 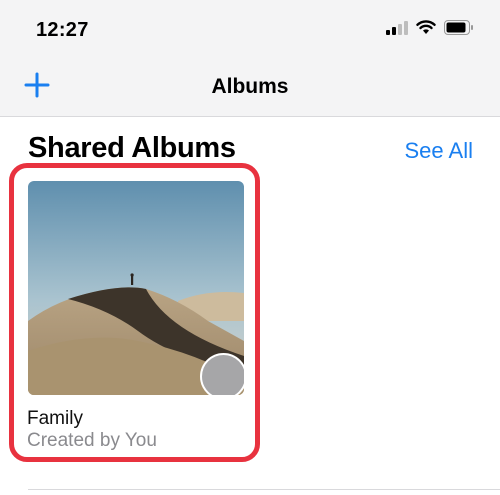 I want to click on battery-icon, so click(x=459, y=30).